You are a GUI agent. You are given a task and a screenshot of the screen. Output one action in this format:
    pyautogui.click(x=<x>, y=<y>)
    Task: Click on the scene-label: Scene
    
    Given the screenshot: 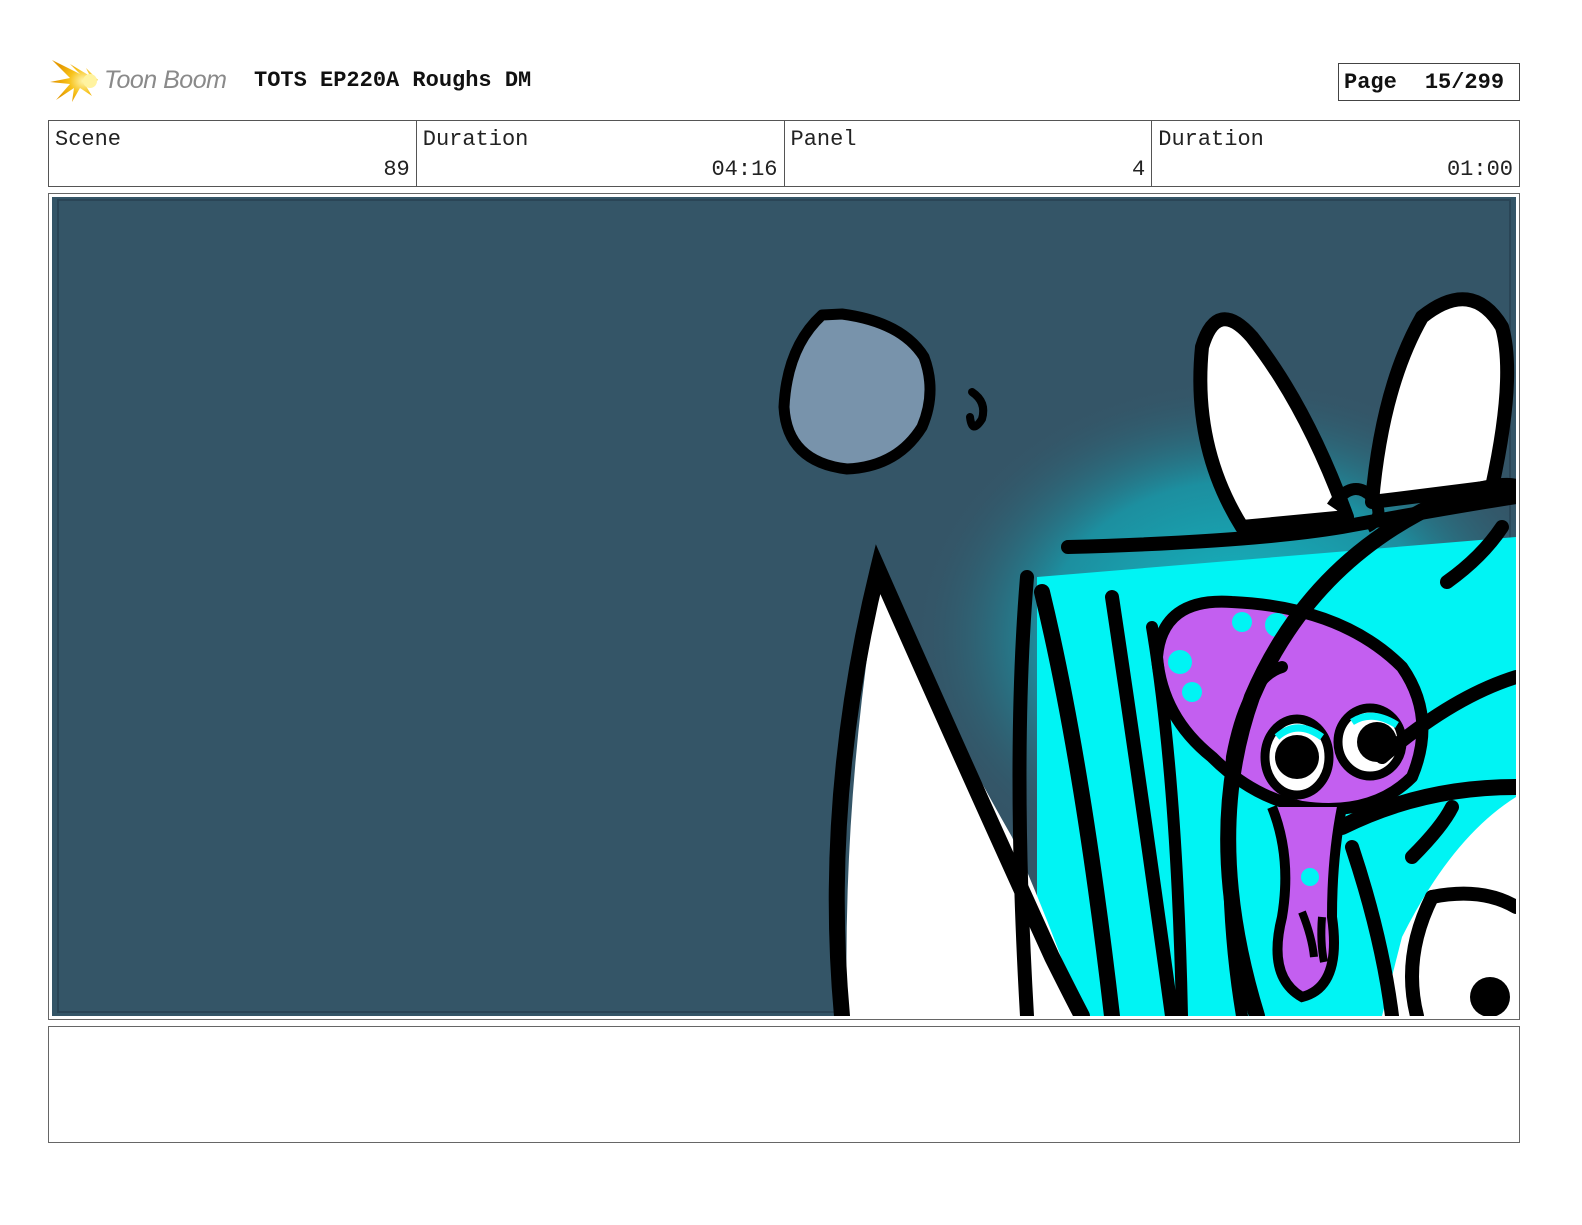 What is the action you would take?
    pyautogui.click(x=88, y=139)
    